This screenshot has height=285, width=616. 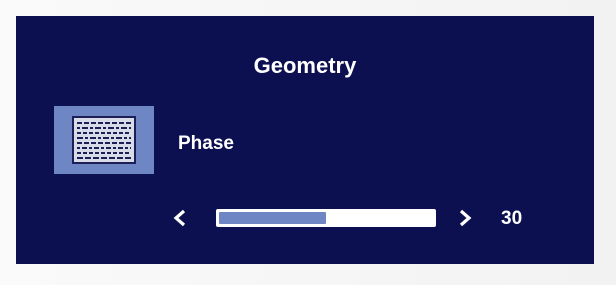 I want to click on slider-fill, so click(x=272, y=218).